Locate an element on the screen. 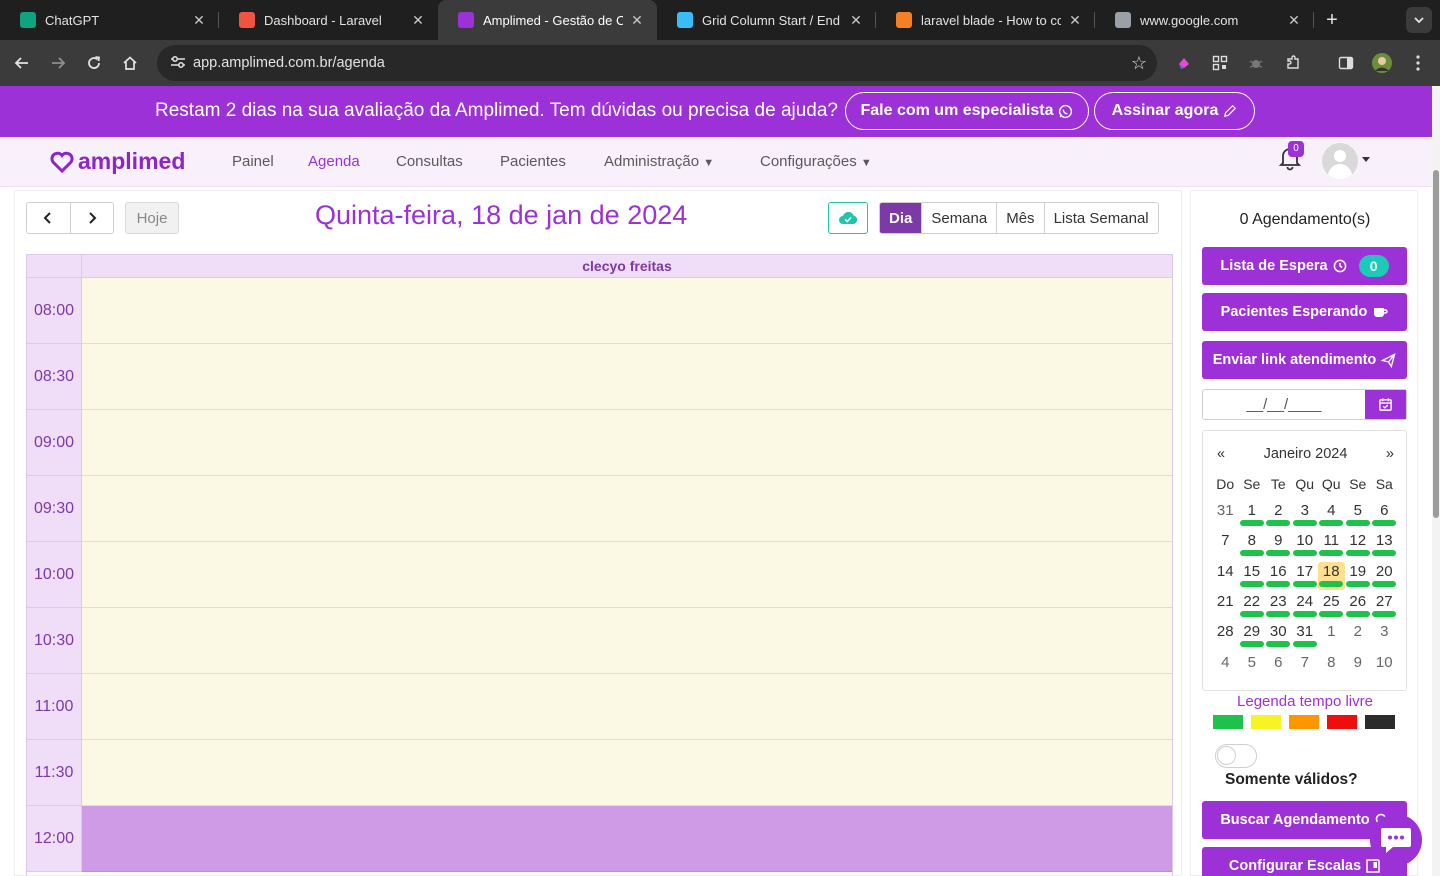 The width and height of the screenshot is (1440, 876). browser-tab: ChatGPT ✕ is located at coordinates (109, 20).